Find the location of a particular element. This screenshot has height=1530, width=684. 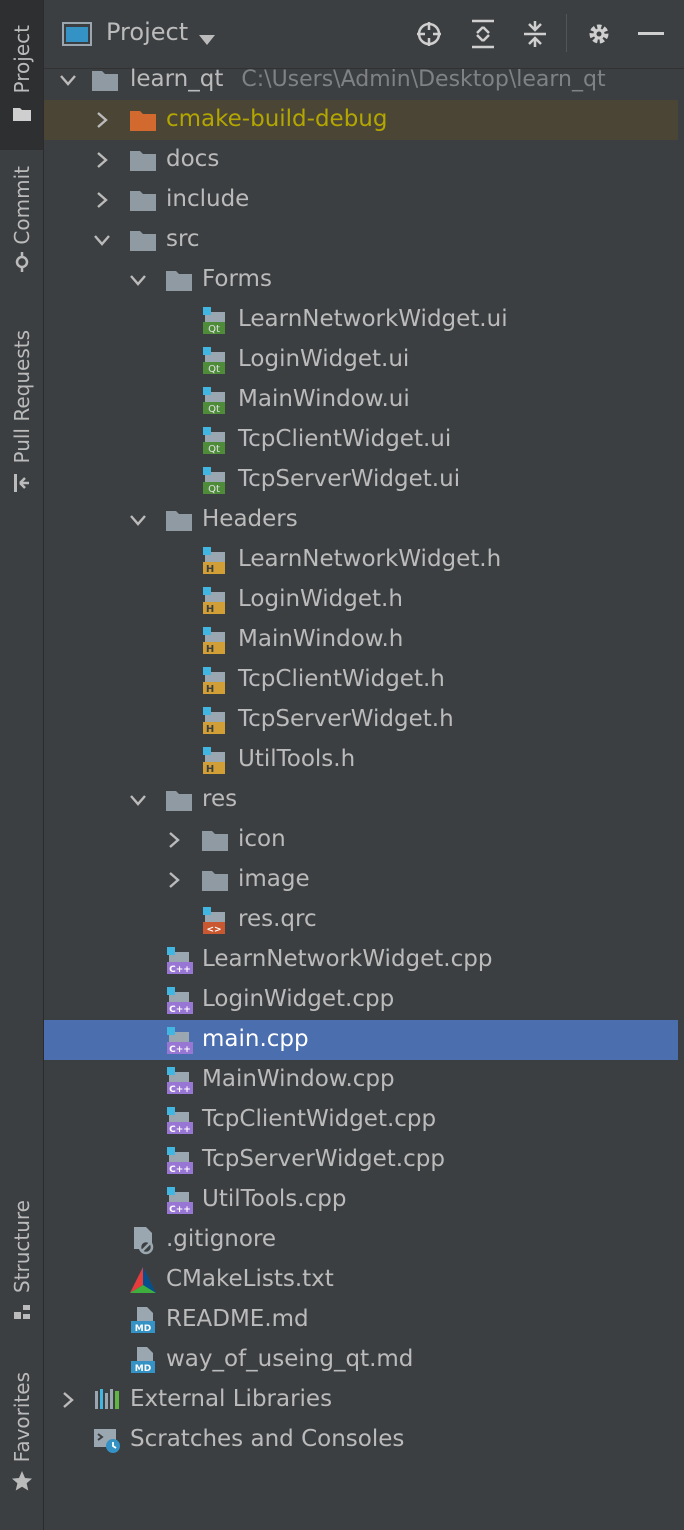

cmake-icon is located at coordinates (143, 1280).